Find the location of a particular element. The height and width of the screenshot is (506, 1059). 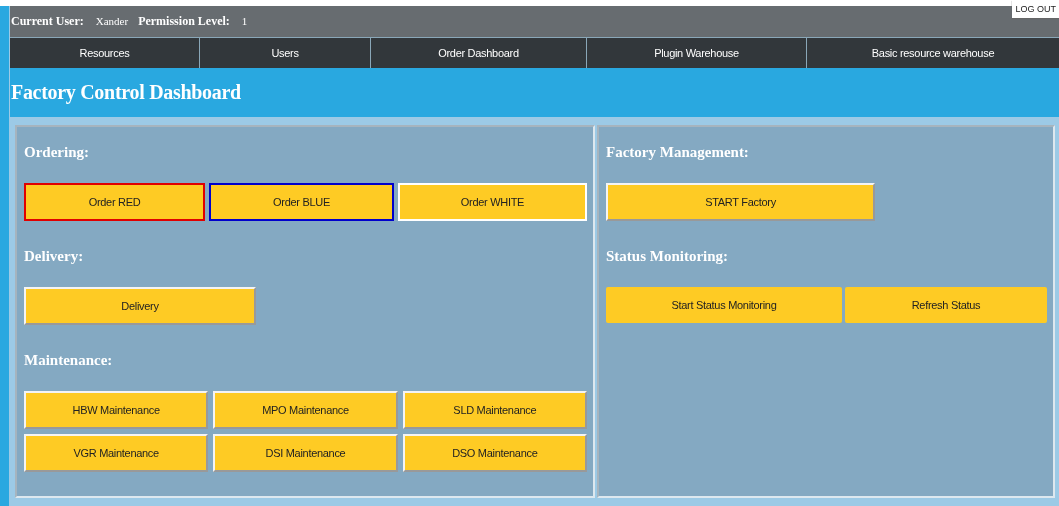

action-button: Delivery is located at coordinates (140, 306).